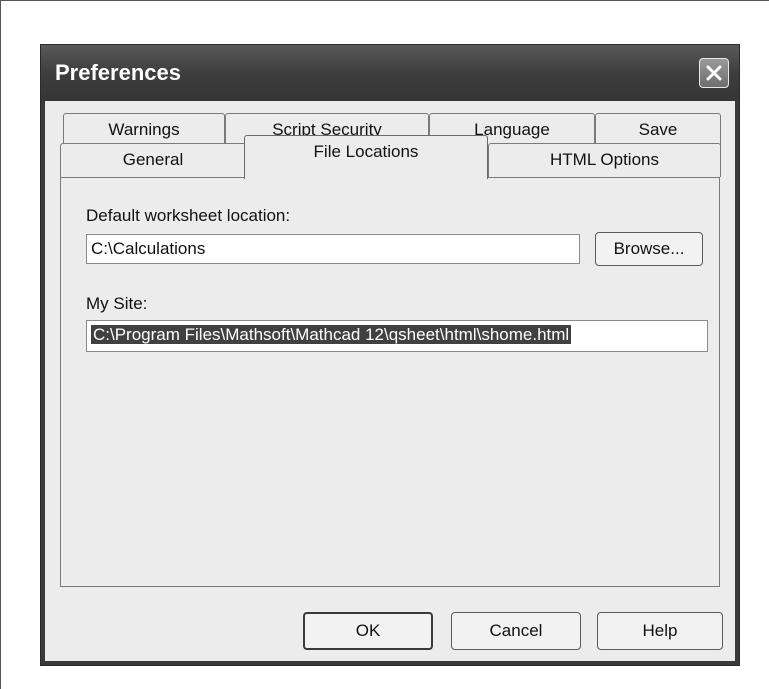 Image resolution: width=769 pixels, height=689 pixels. I want to click on tab-label: Warnings, so click(144, 129).